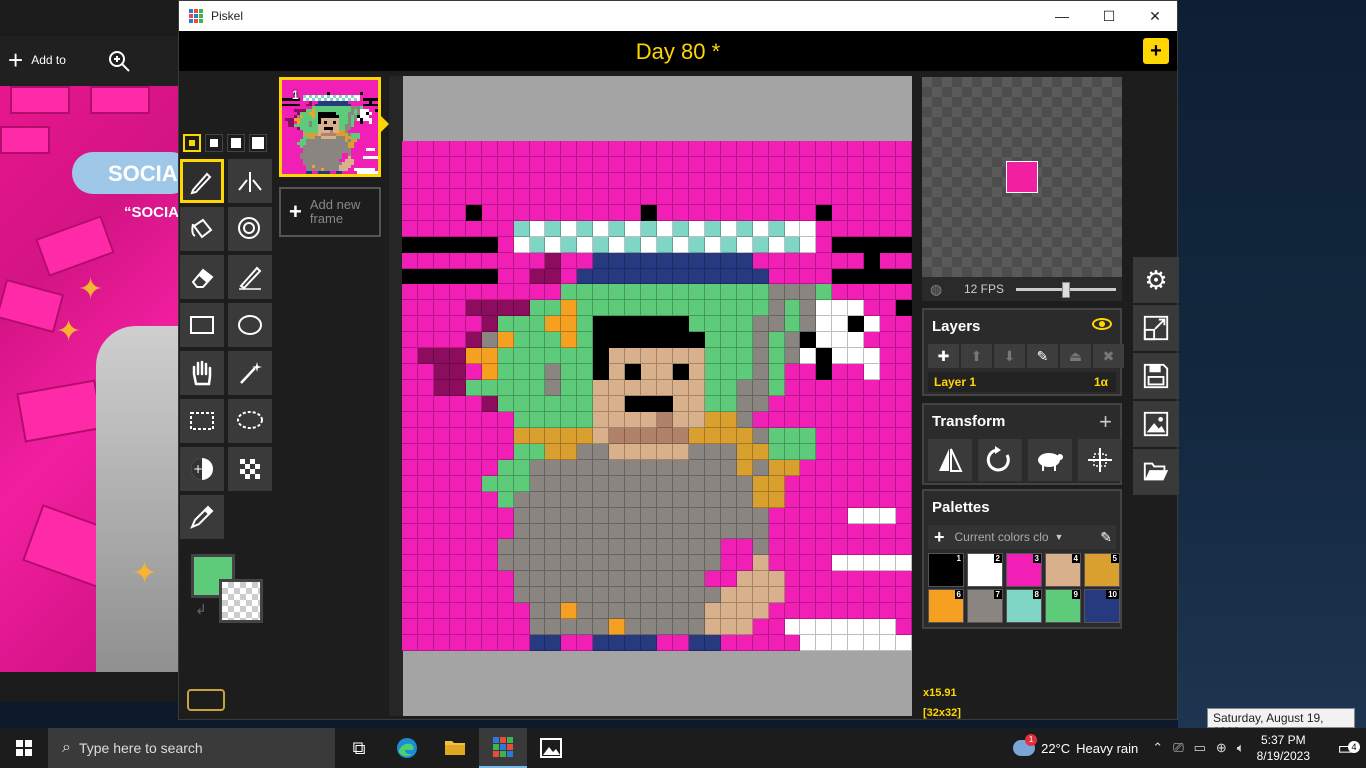 The width and height of the screenshot is (1366, 768). I want to click on zoom-in-icon, so click(119, 61).